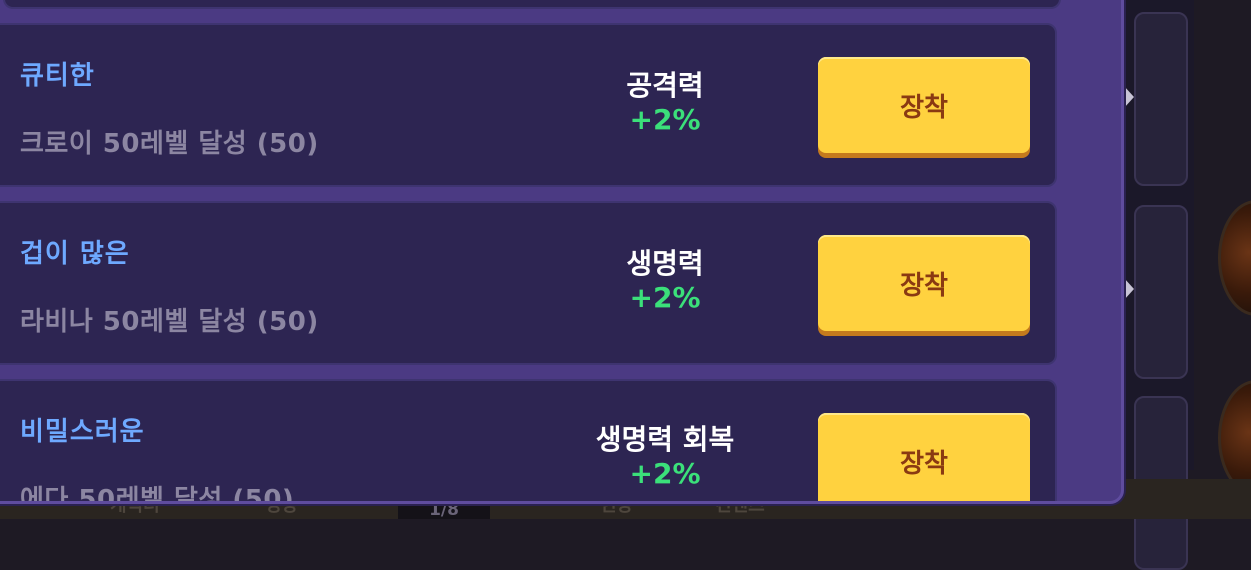 The width and height of the screenshot is (1251, 570). I want to click on stat-bonus: 생명력 +2%, so click(665, 281).